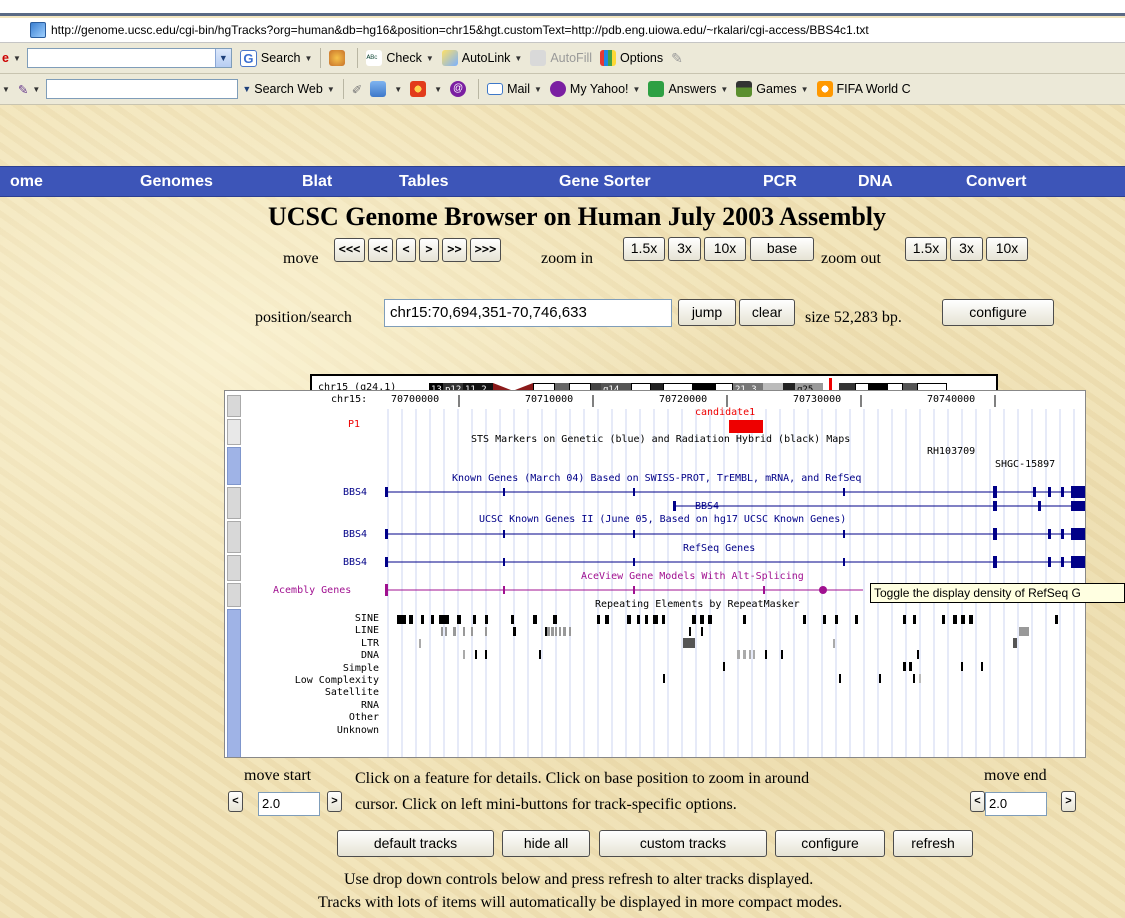  I want to click on page-menu-button: ▼, so click(386, 89).